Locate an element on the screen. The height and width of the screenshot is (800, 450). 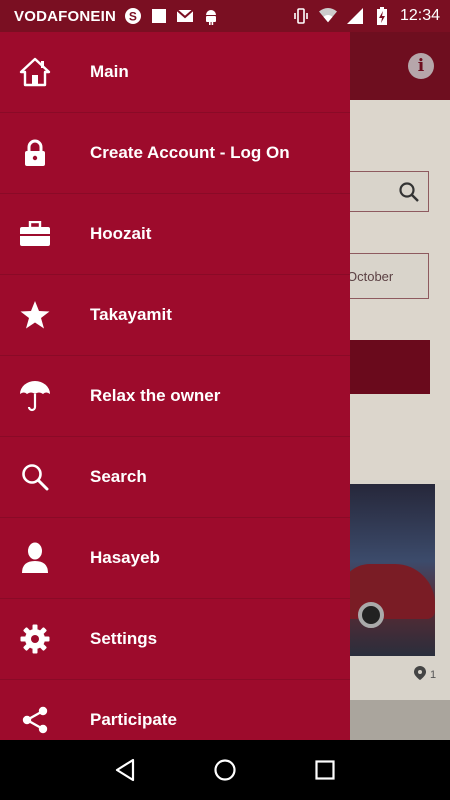
drawer-item-main: Main is located at coordinates (175, 72).